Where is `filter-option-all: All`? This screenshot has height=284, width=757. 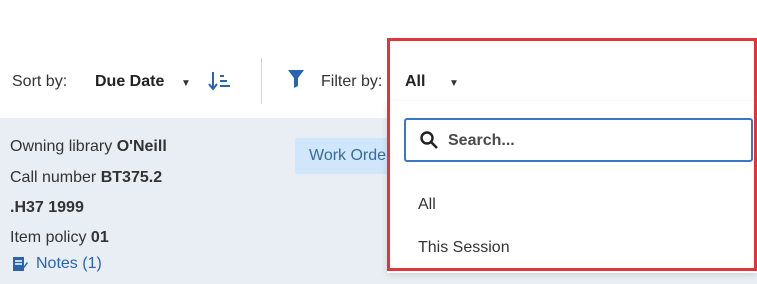 filter-option-all: All is located at coordinates (427, 205).